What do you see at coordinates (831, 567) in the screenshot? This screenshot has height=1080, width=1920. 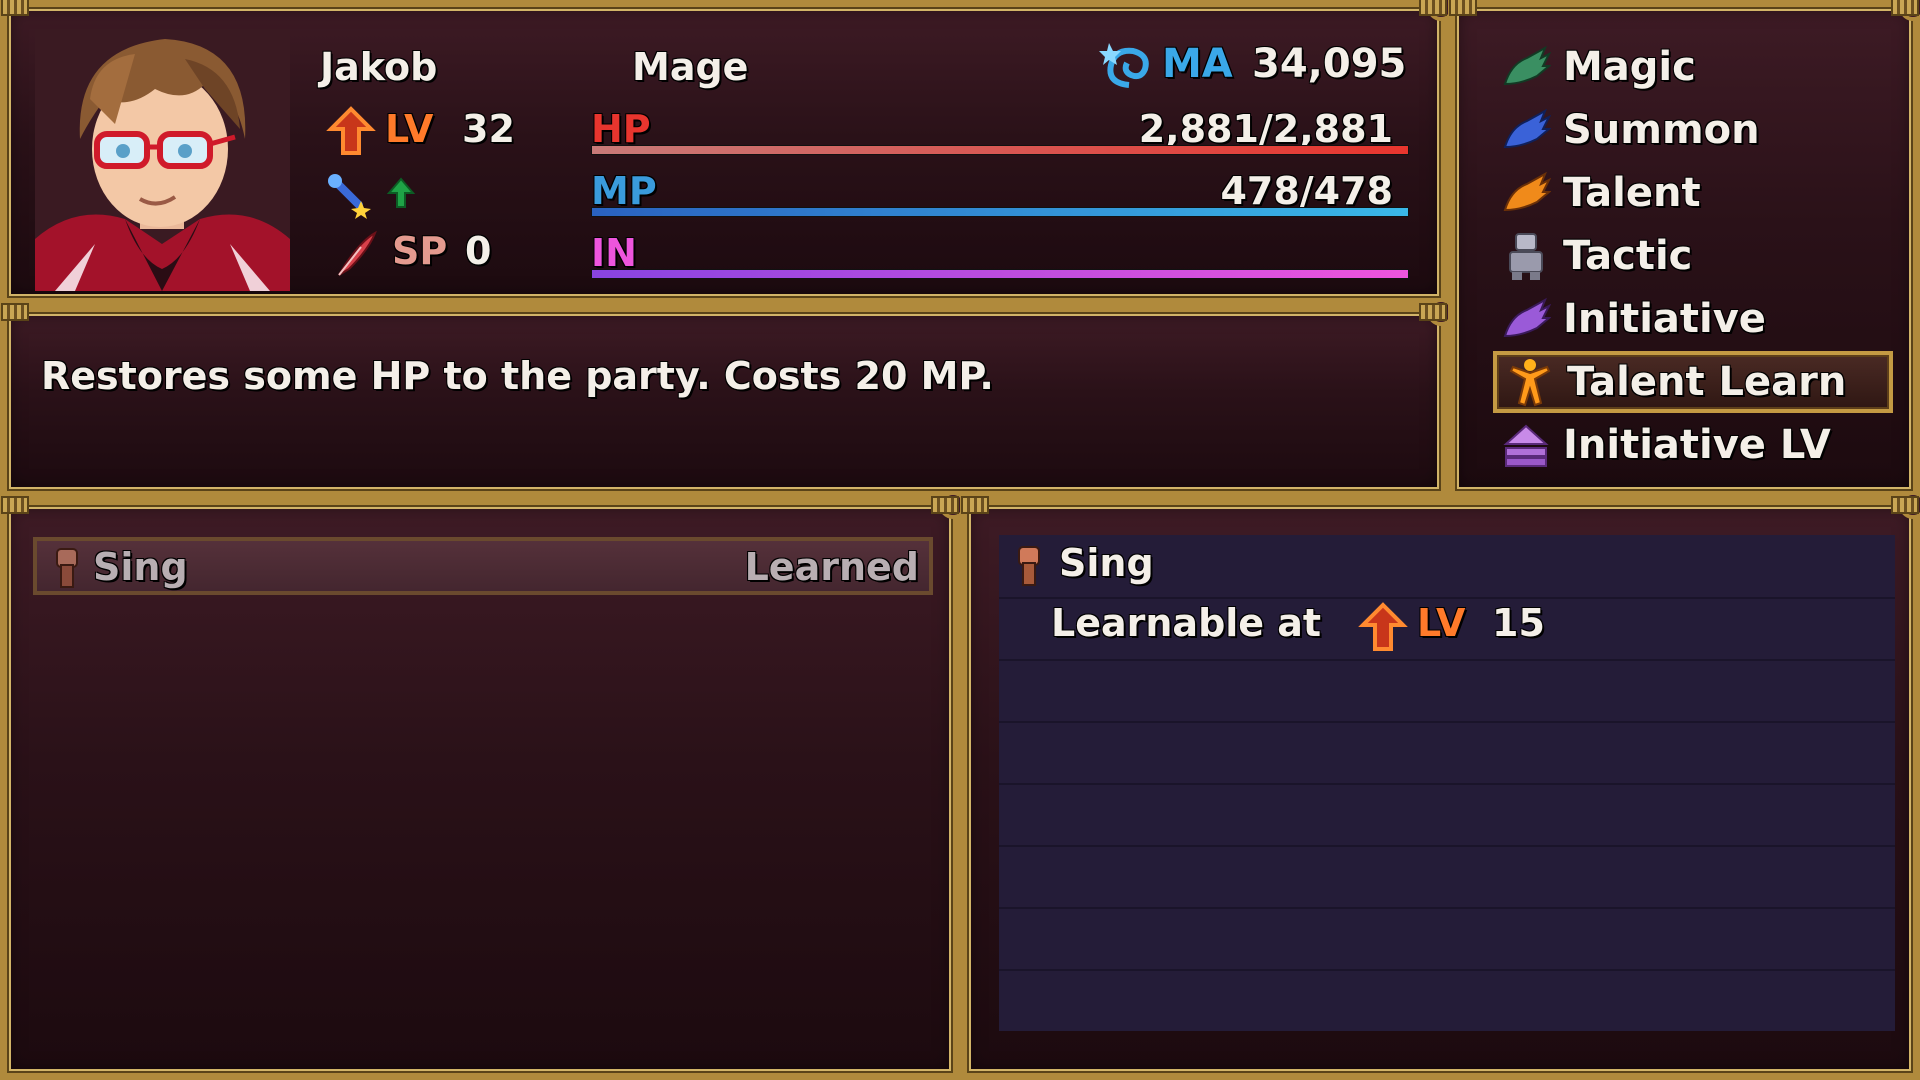 I see `skill-status: Learned` at bounding box center [831, 567].